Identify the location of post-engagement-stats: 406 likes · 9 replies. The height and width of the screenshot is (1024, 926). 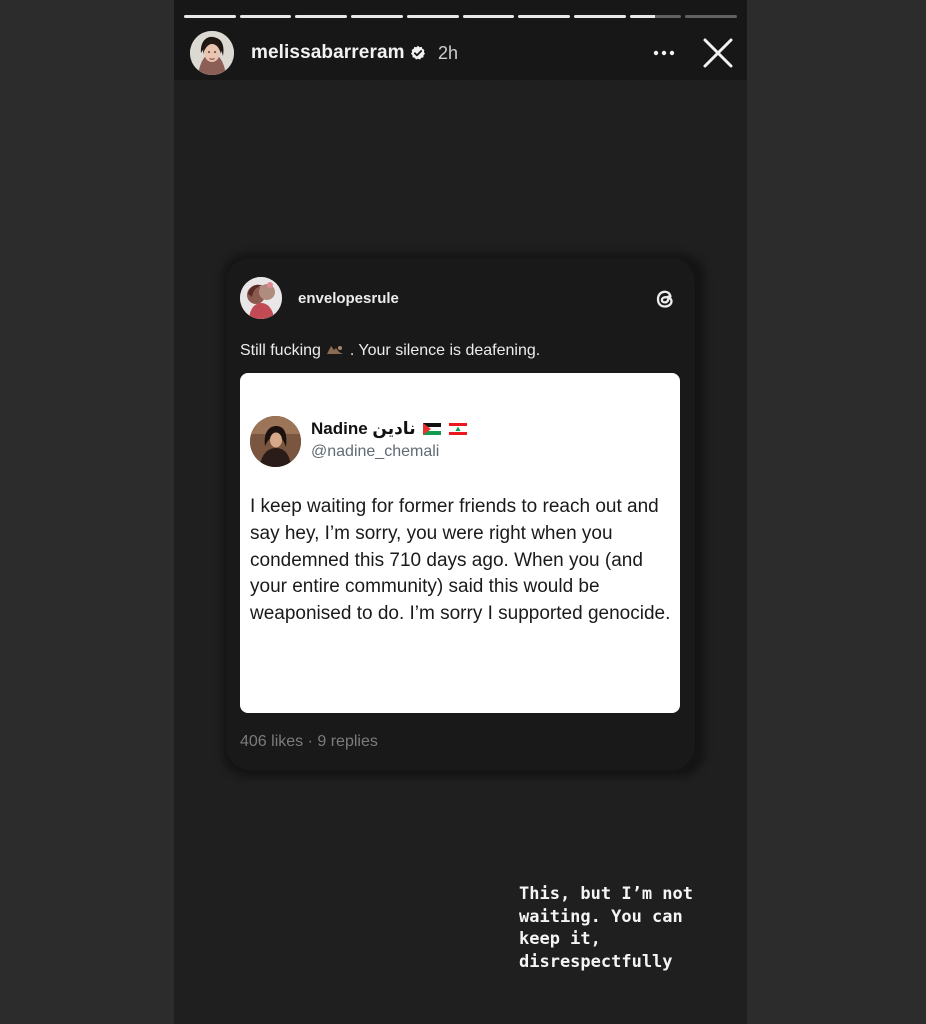
(309, 742).